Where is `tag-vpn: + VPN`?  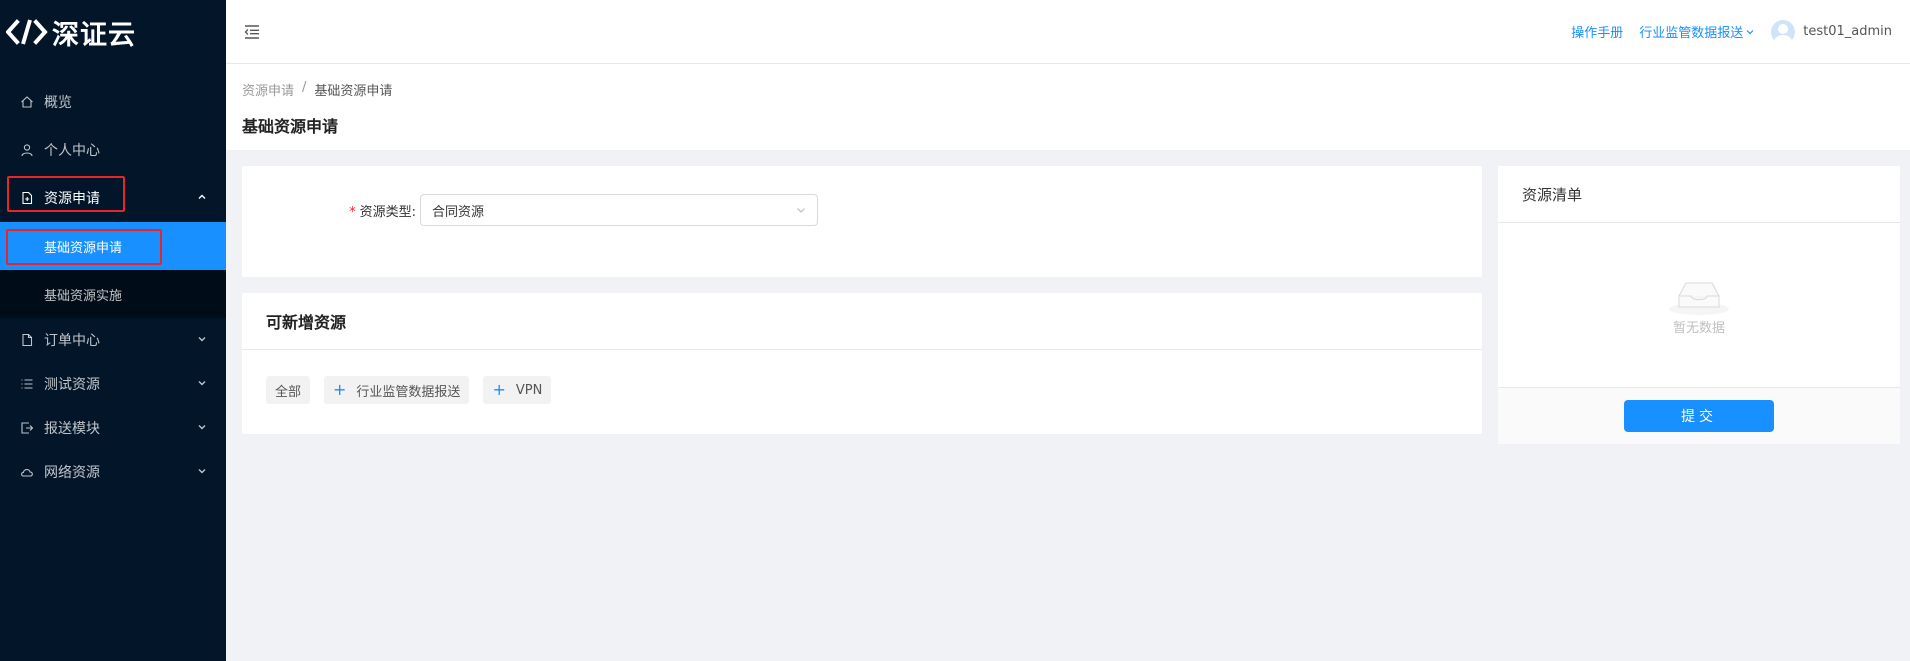
tag-vpn: + VPN is located at coordinates (517, 390).